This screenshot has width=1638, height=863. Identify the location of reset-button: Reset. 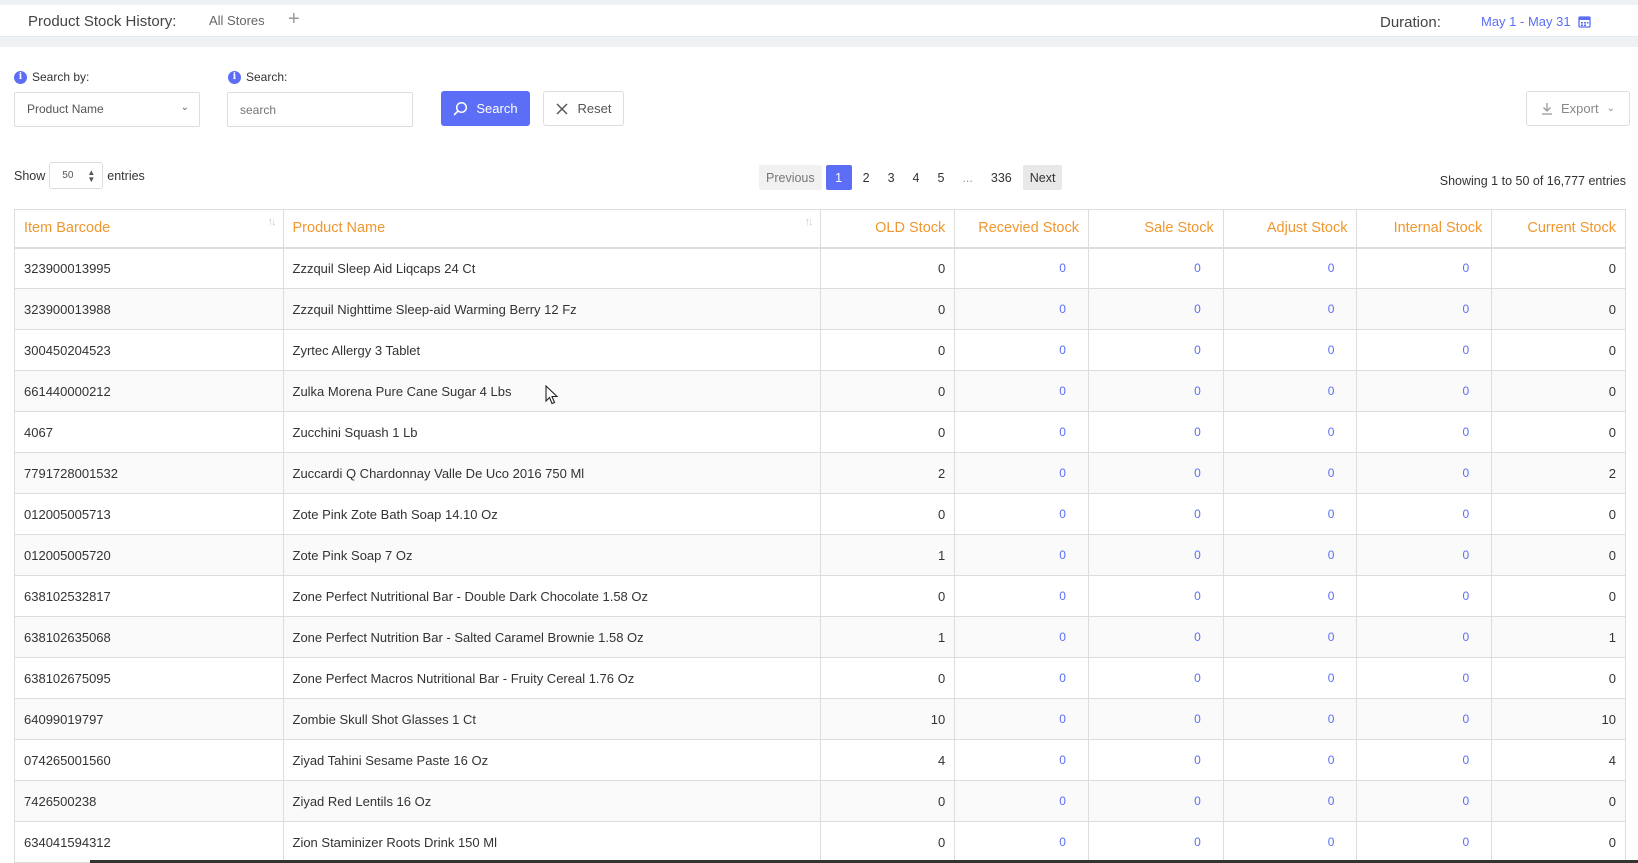
(583, 108).